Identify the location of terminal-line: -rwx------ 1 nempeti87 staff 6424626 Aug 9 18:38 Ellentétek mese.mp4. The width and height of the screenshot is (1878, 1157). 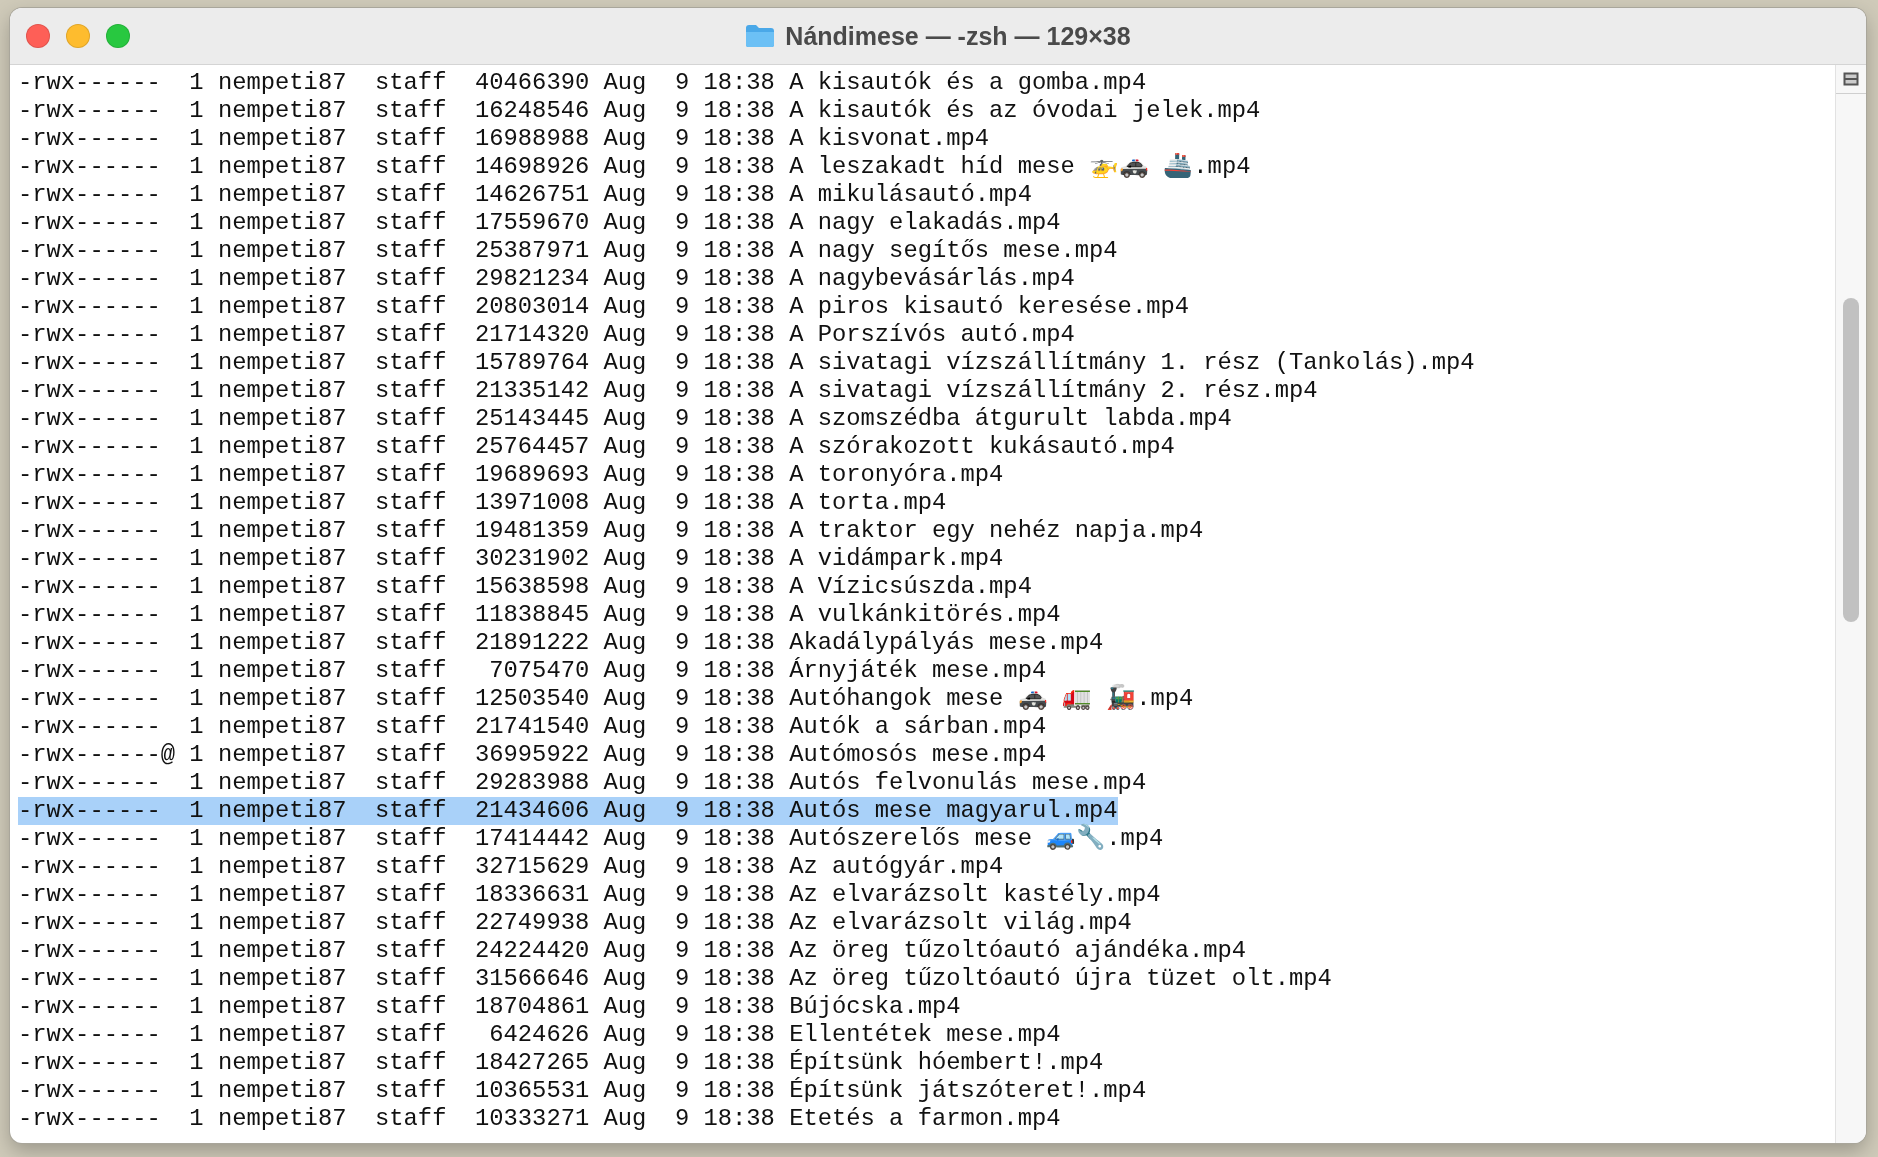
(539, 1035).